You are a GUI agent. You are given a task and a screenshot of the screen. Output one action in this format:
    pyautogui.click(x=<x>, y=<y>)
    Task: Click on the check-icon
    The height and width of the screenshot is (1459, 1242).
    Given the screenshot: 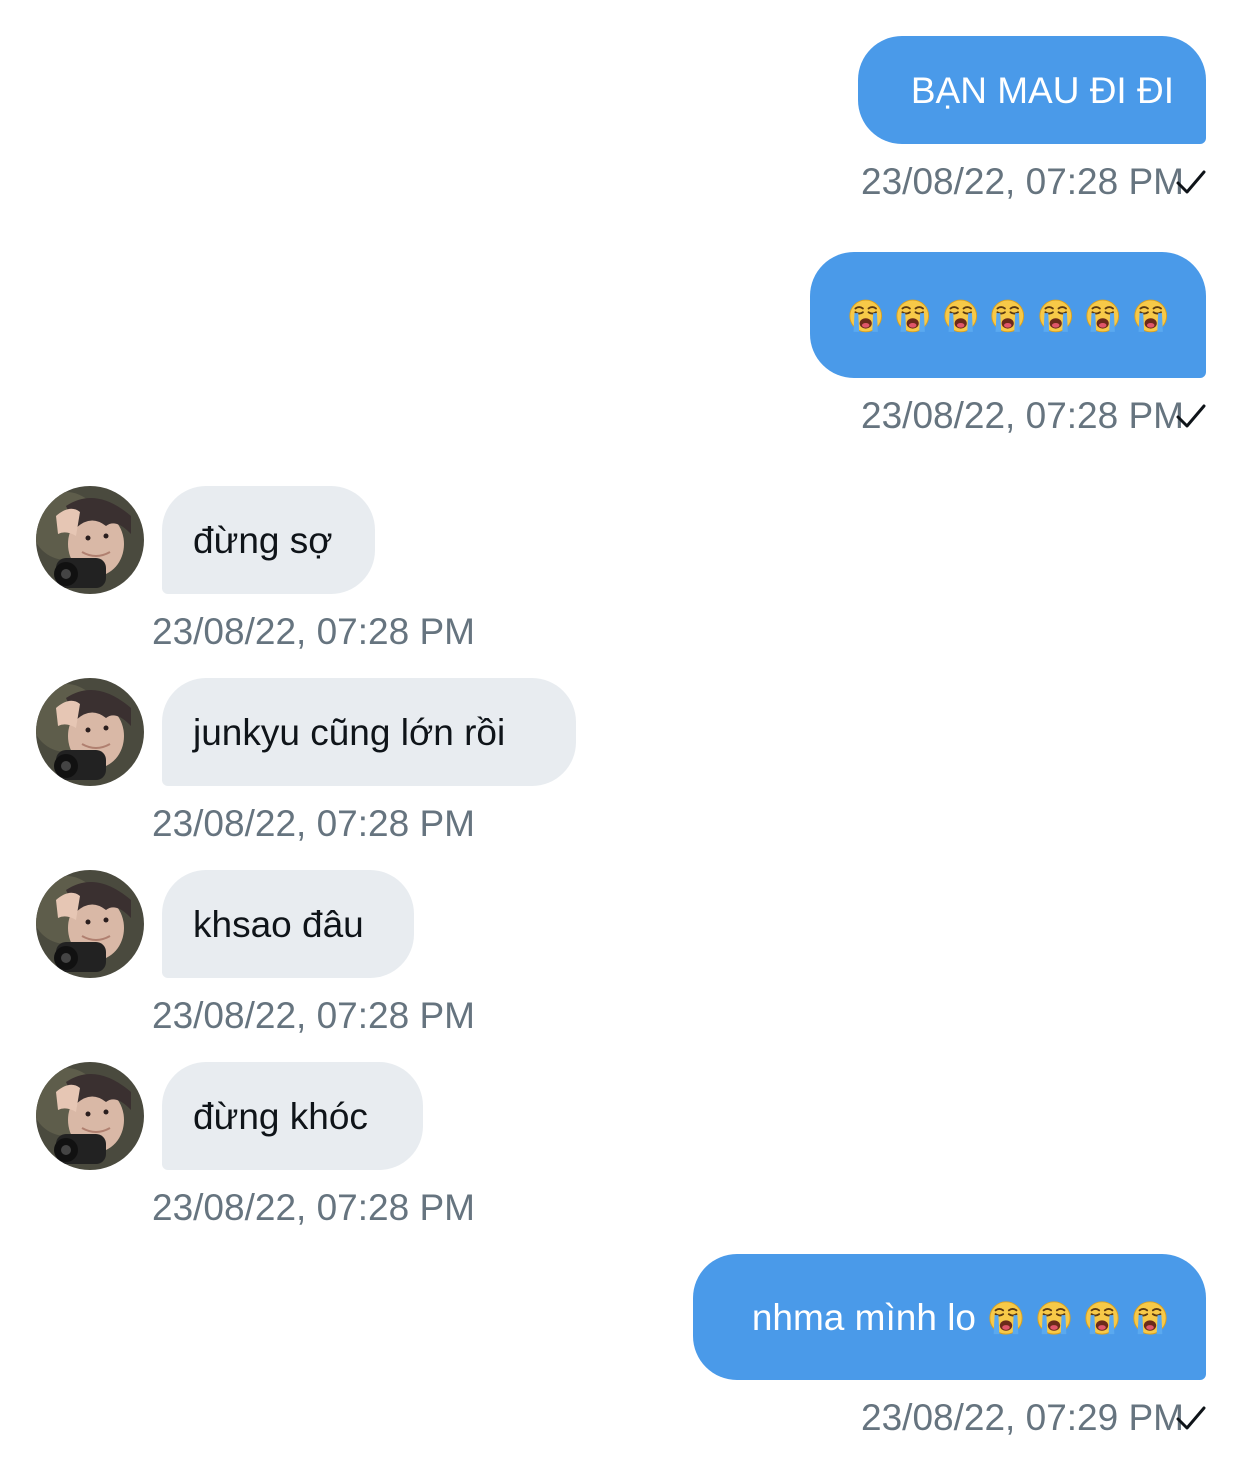 What is the action you would take?
    pyautogui.click(x=1191, y=1418)
    